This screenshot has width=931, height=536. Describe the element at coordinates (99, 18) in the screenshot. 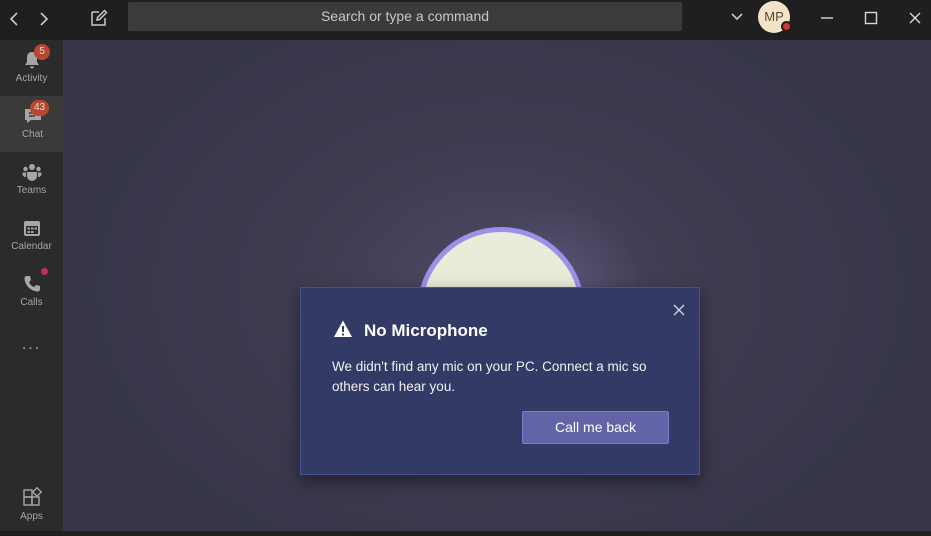

I see `compose-icon` at that location.